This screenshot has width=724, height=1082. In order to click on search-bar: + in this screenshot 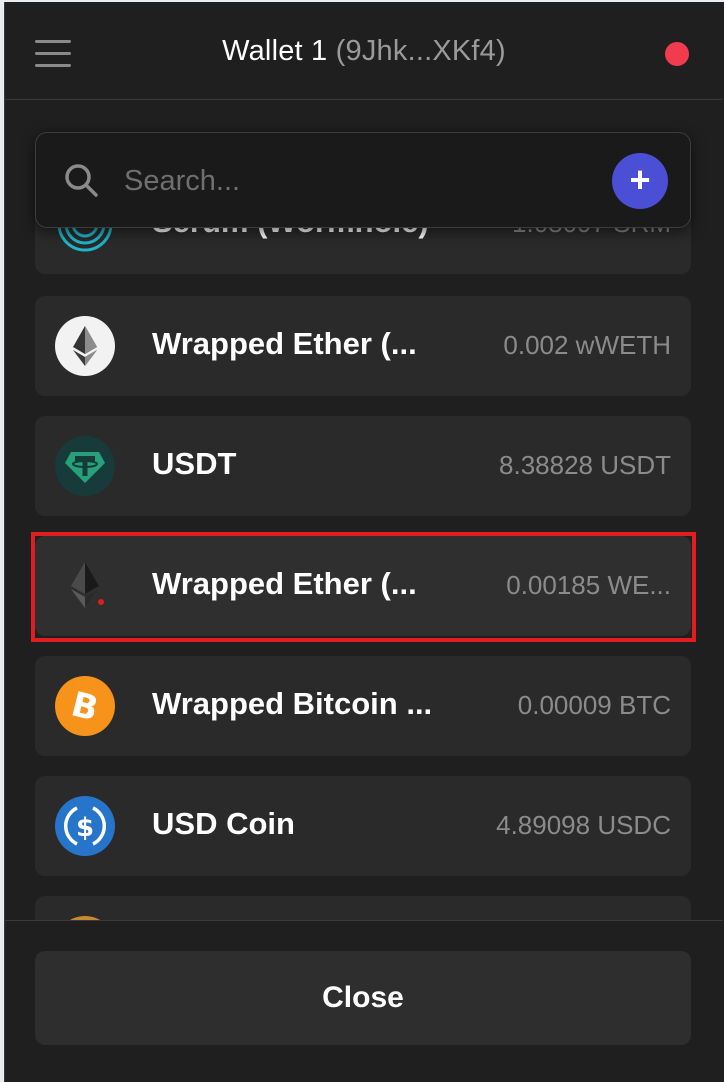, I will do `click(363, 180)`.